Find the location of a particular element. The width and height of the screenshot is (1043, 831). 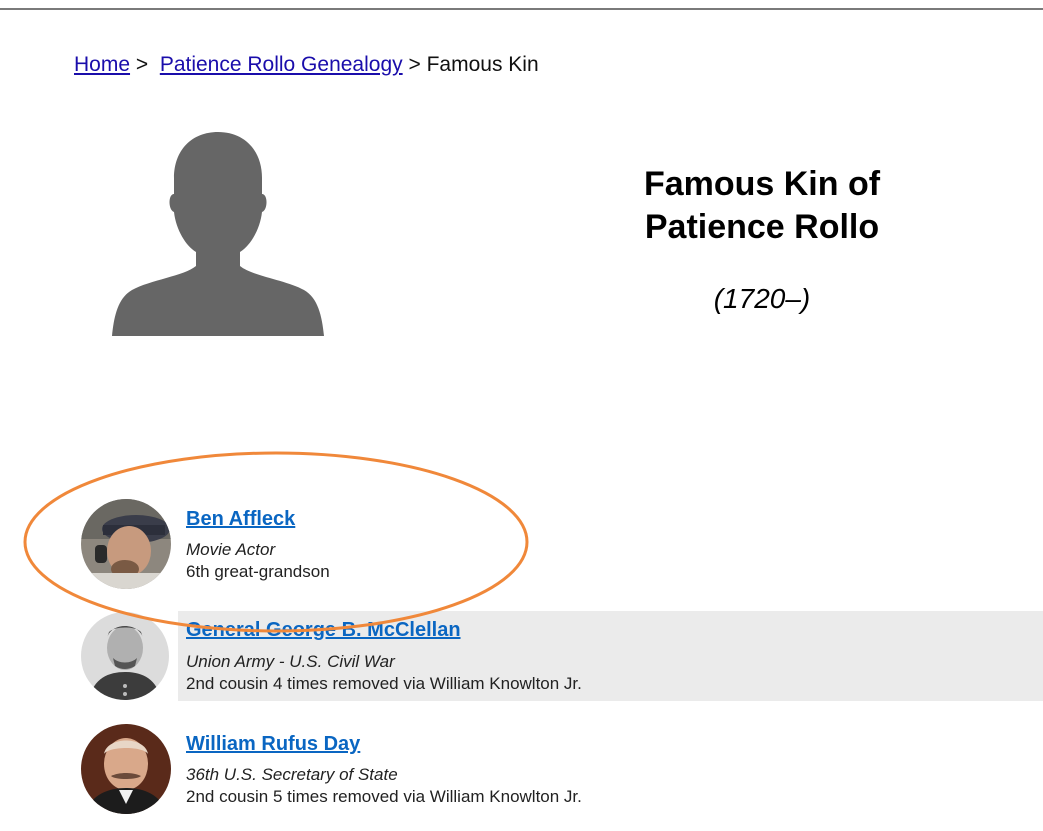

mcclellan-avatar is located at coordinates (125, 656).